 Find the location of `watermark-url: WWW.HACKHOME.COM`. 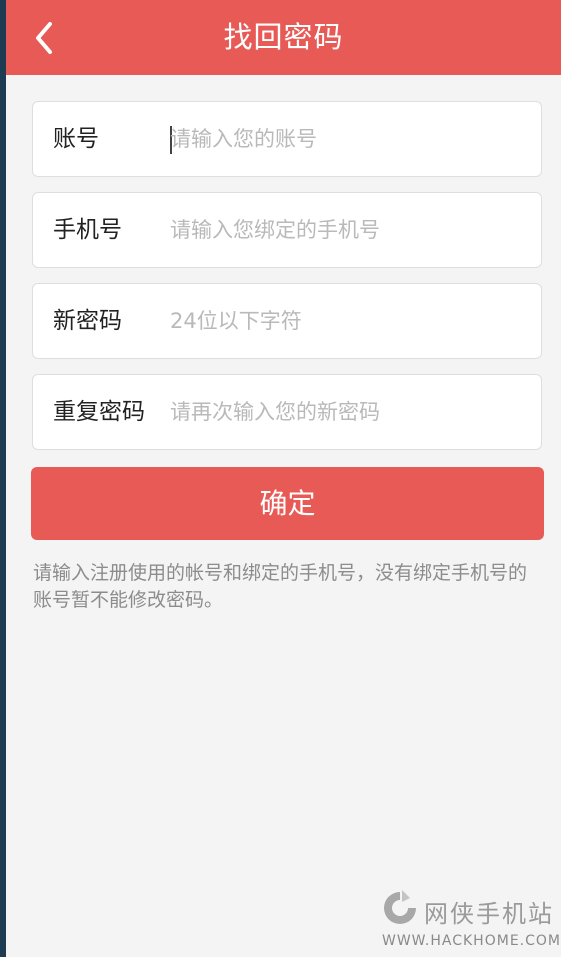

watermark-url: WWW.HACKHOME.COM is located at coordinates (471, 941).